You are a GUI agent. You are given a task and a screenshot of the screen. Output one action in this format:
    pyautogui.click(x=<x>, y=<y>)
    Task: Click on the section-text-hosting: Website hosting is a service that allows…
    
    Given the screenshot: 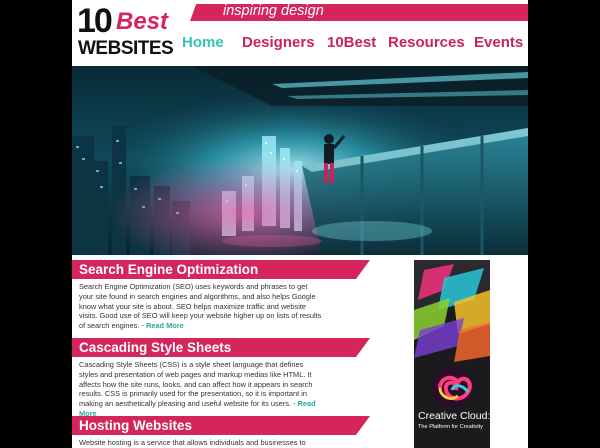 What is the action you would take?
    pyautogui.click(x=192, y=442)
    